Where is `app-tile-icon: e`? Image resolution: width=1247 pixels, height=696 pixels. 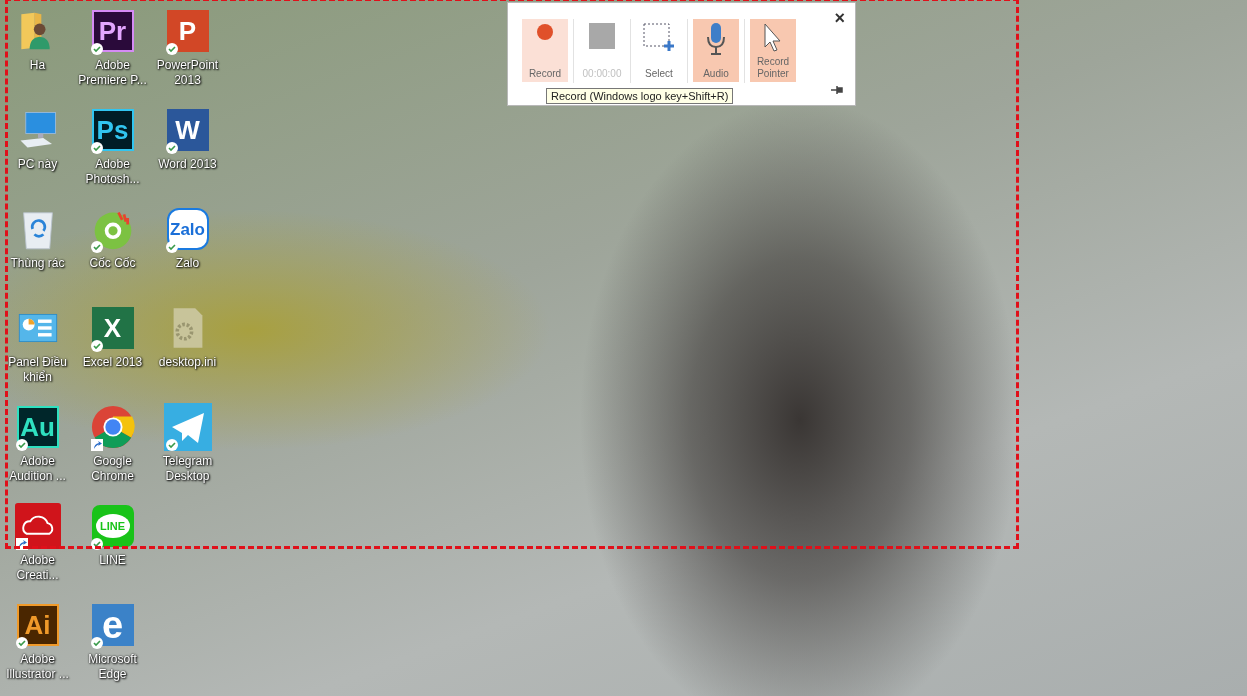 app-tile-icon: e is located at coordinates (112, 625).